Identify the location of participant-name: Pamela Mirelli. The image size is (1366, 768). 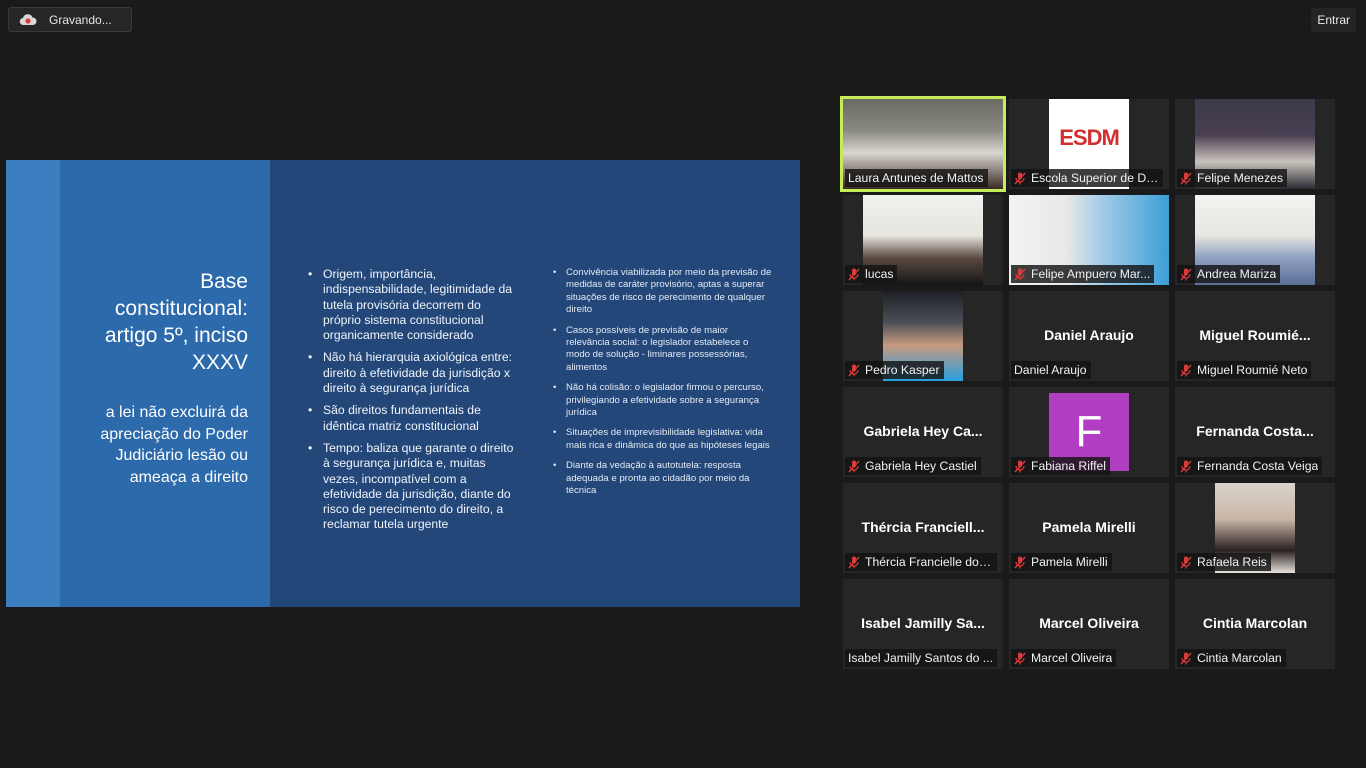
(1069, 562).